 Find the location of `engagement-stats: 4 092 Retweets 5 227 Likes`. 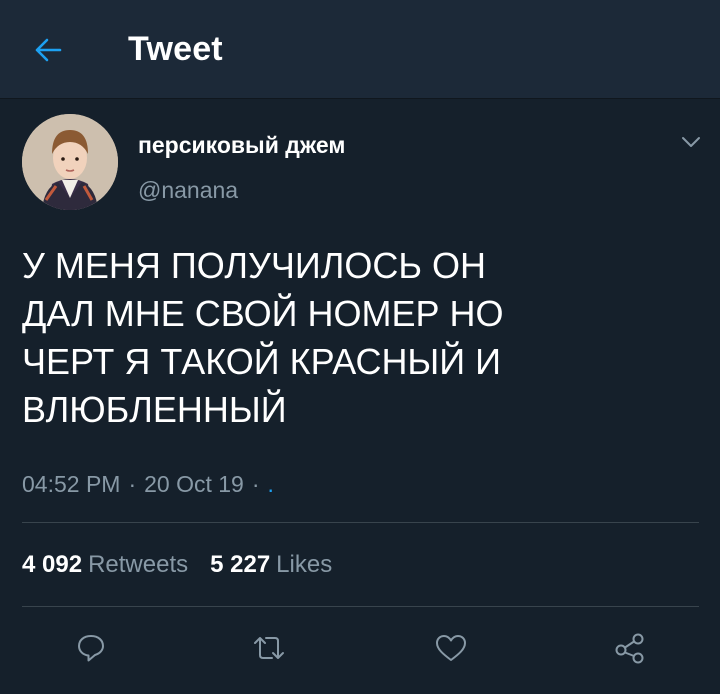

engagement-stats: 4 092 Retweets 5 227 Likes is located at coordinates (177, 565).